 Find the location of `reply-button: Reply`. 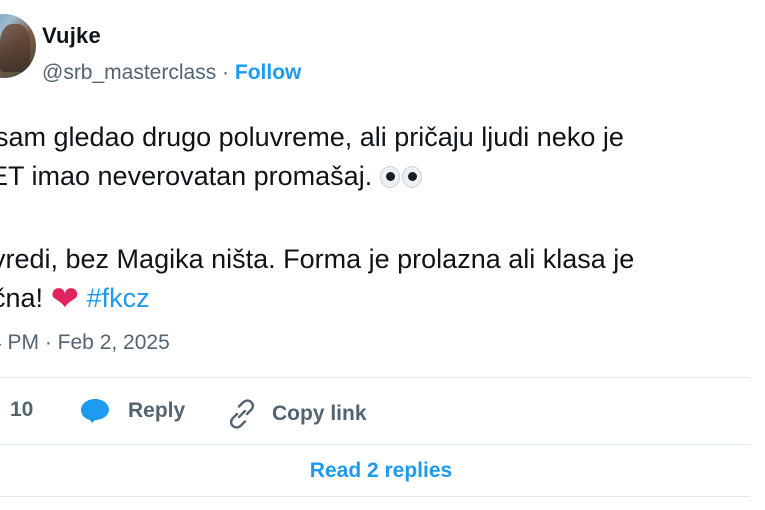

reply-button: Reply is located at coordinates (132, 411).